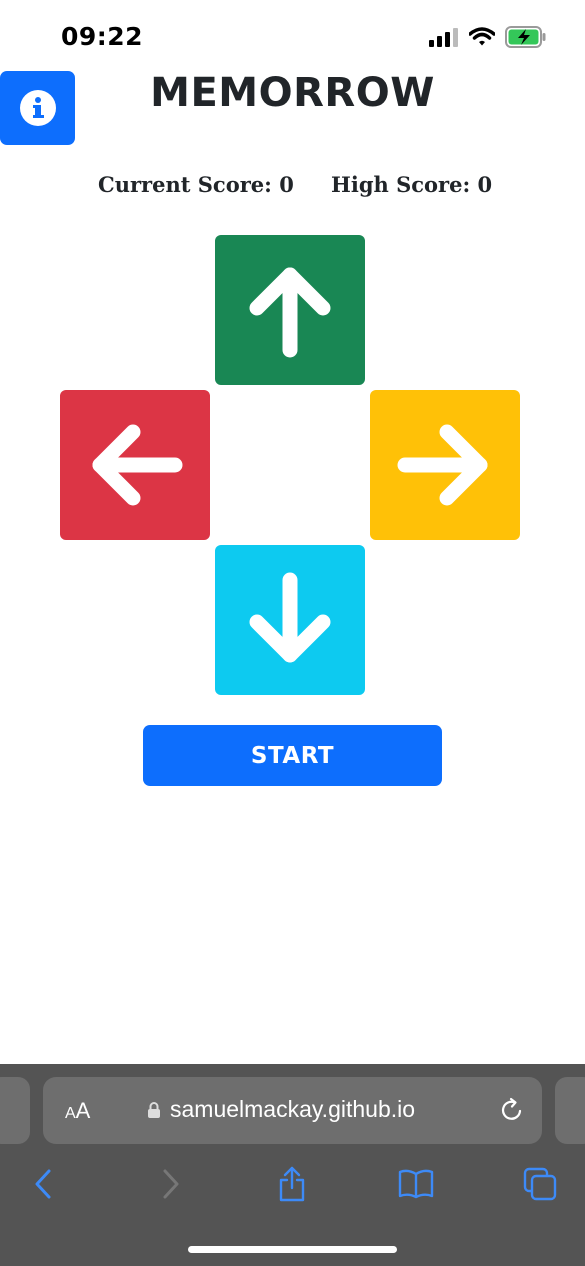 This screenshot has height=1266, width=585. What do you see at coordinates (570, 1110) in the screenshot?
I see `next-tab-edge` at bounding box center [570, 1110].